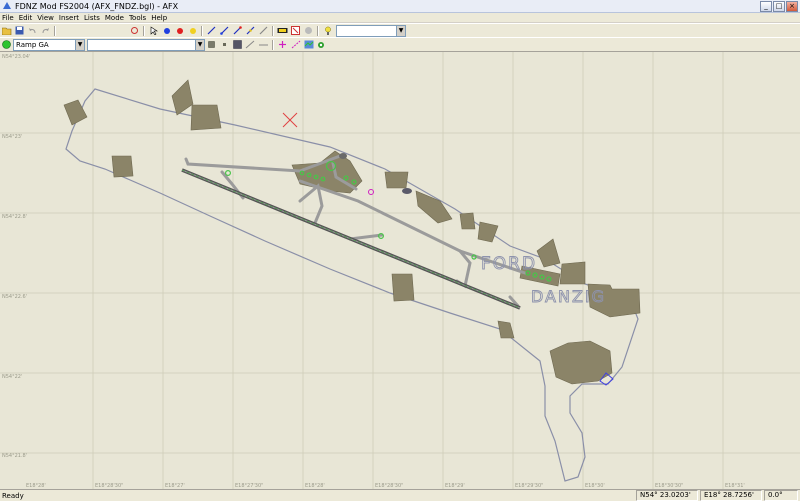 The height and width of the screenshot is (501, 800). Describe the element at coordinates (282, 30) in the screenshot. I see `taxi-sign-icon` at that location.